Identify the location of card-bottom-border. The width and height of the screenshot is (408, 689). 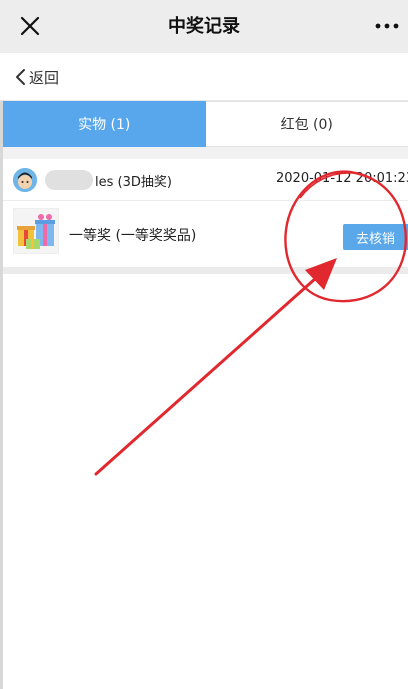
(205, 270).